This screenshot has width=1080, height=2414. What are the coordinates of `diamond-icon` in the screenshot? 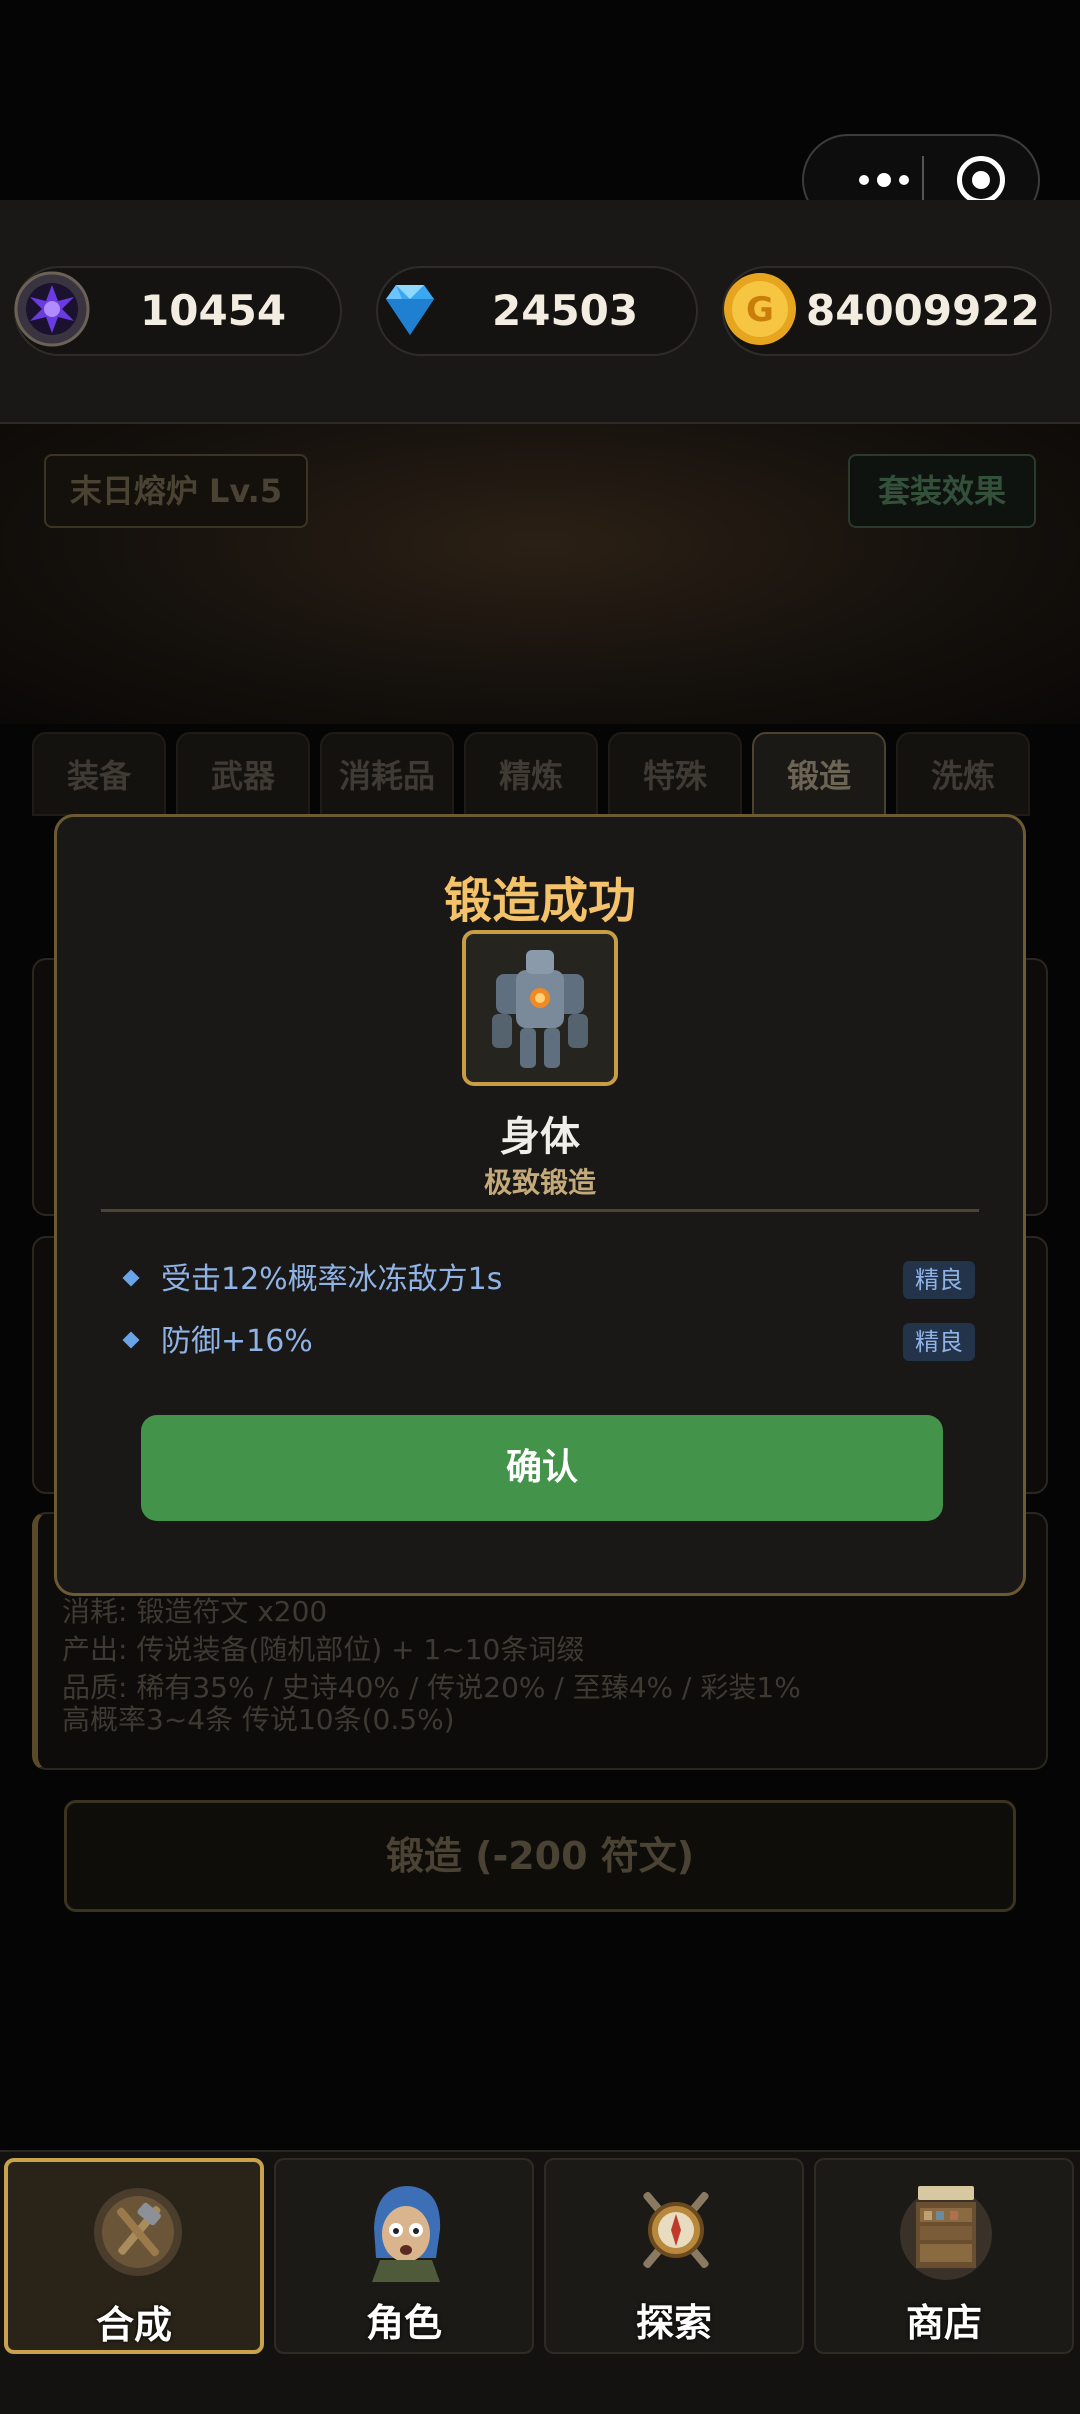 It's located at (410, 310).